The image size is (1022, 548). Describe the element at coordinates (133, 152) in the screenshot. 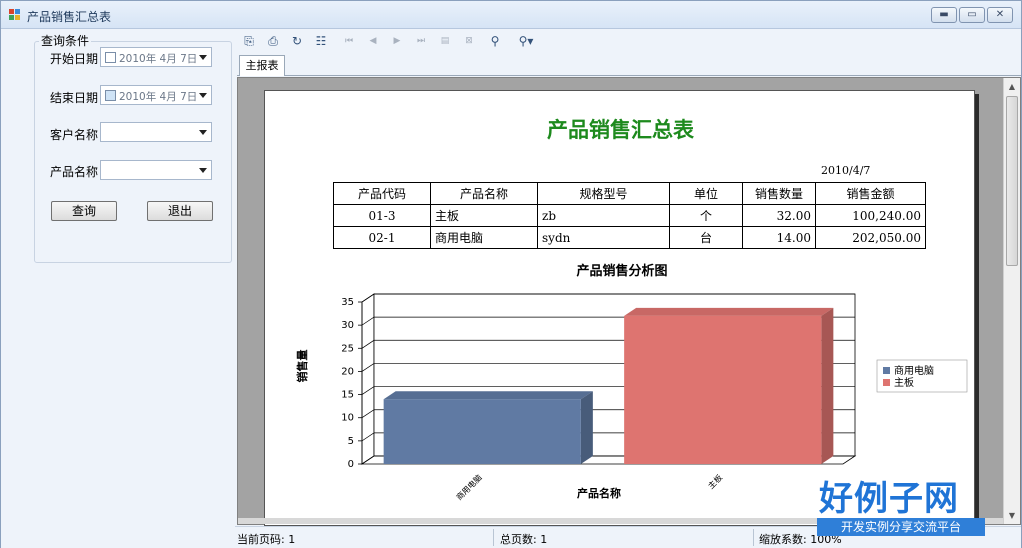

I see `query-groupbox` at that location.